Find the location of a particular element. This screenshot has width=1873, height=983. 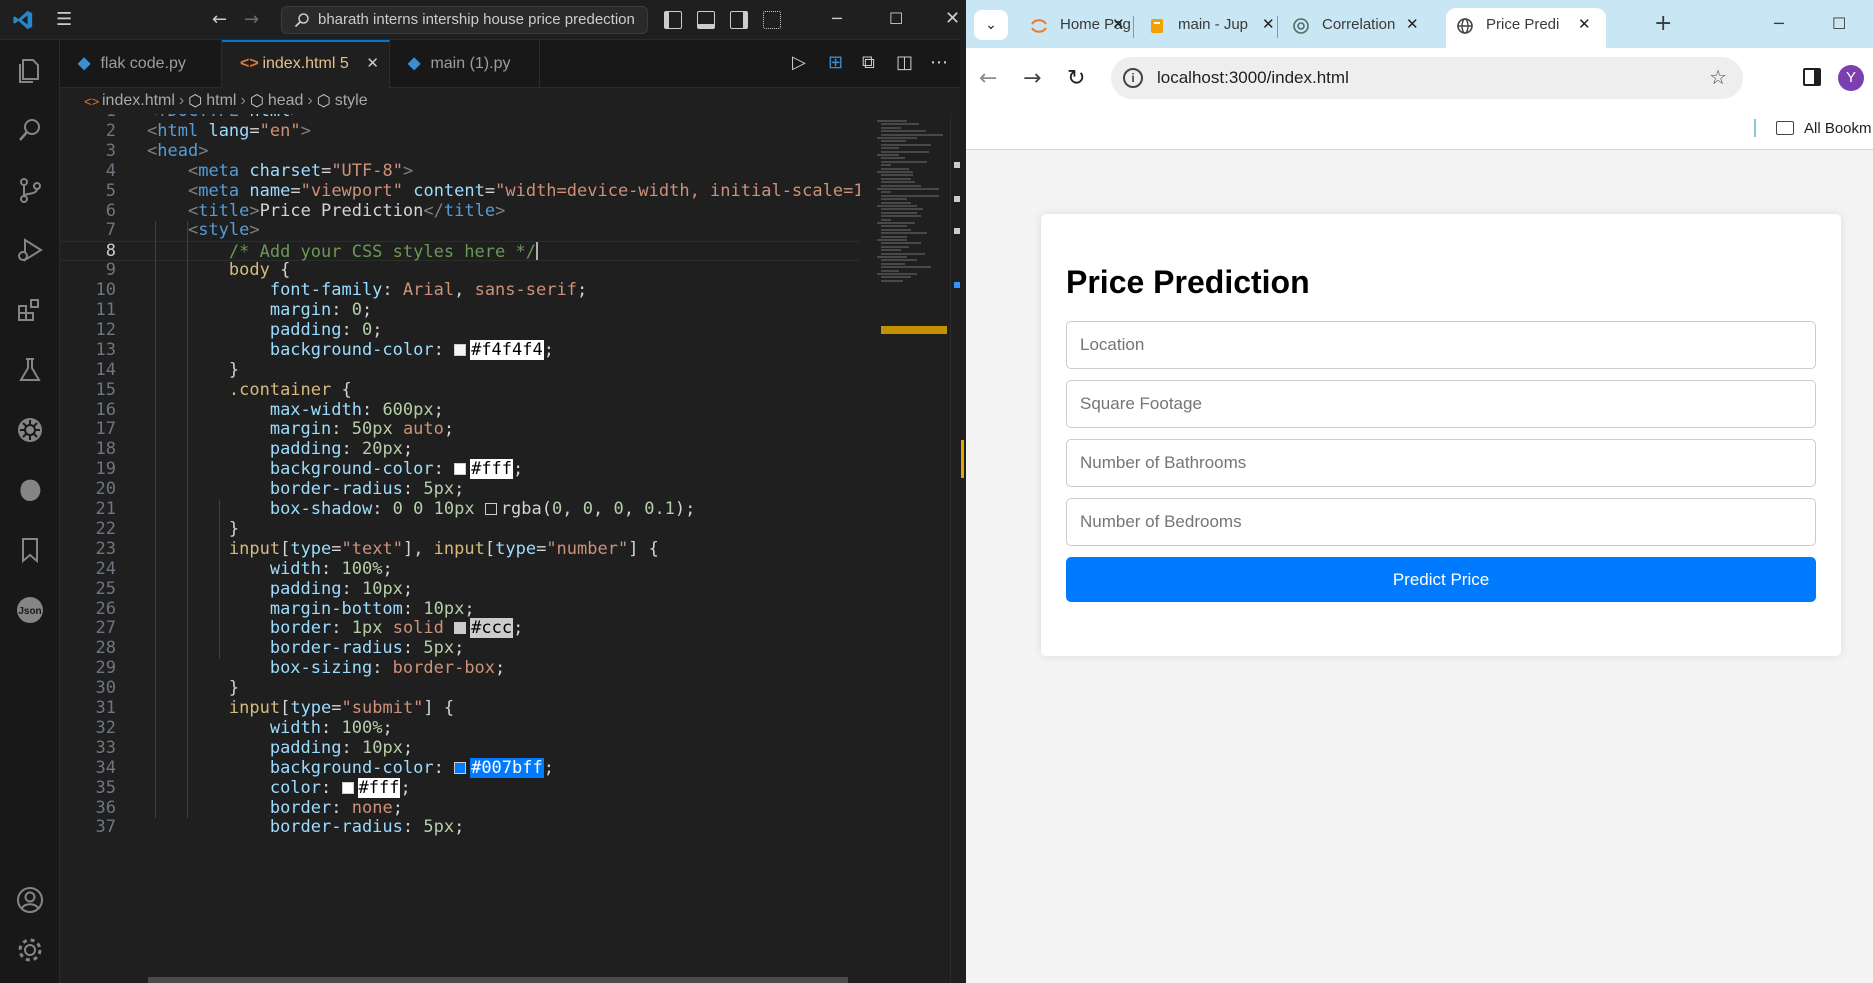

code-line: 18 padding: 20px; is located at coordinates (460, 449).